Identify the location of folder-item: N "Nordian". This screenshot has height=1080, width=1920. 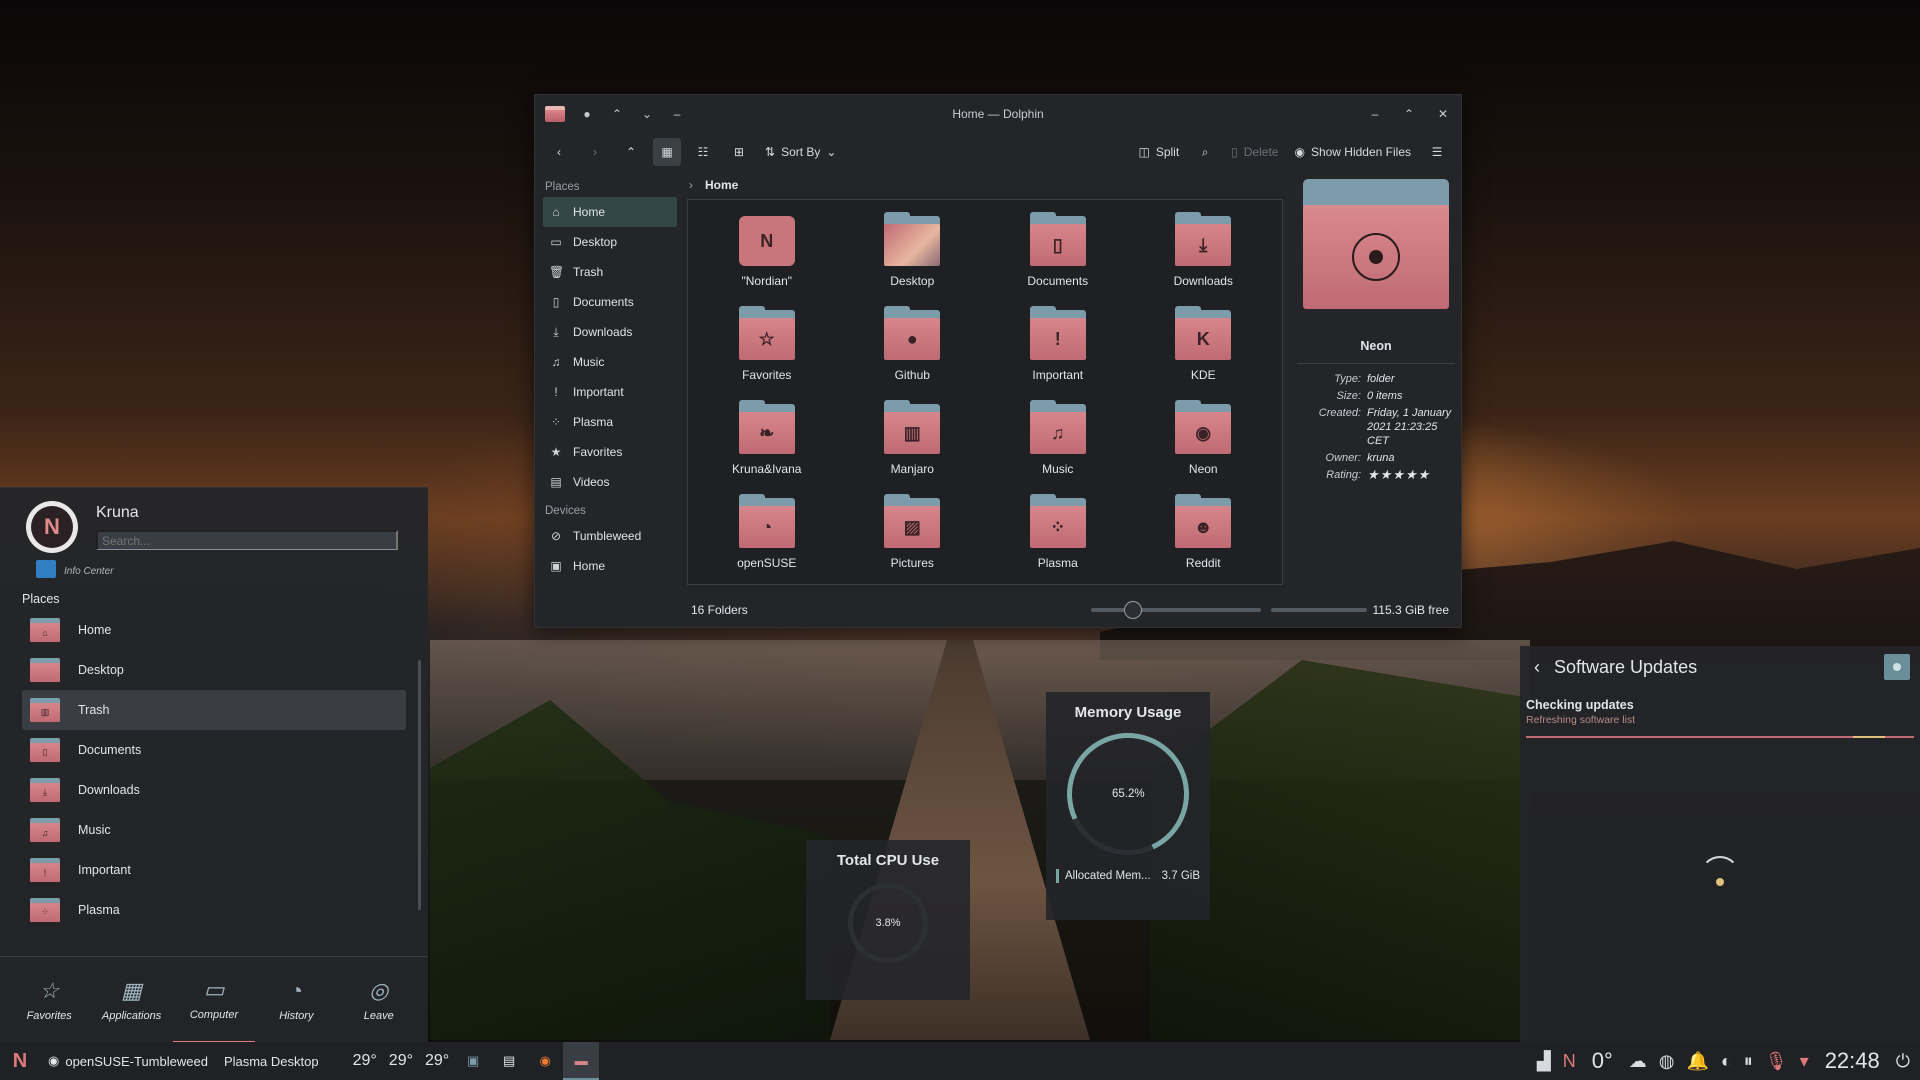
(767, 257).